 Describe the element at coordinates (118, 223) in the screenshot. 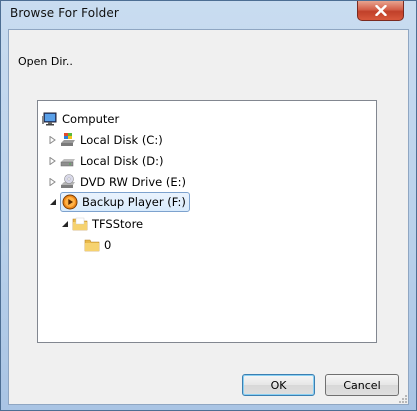

I see `tree-item-label: TFSStore` at that location.